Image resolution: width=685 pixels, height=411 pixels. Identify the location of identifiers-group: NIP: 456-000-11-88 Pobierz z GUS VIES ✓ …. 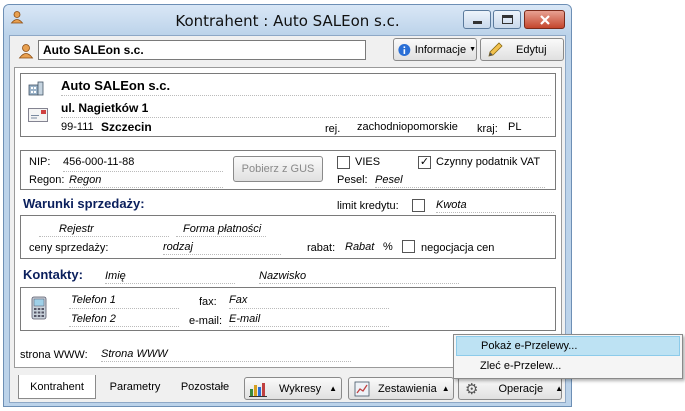
(288, 170).